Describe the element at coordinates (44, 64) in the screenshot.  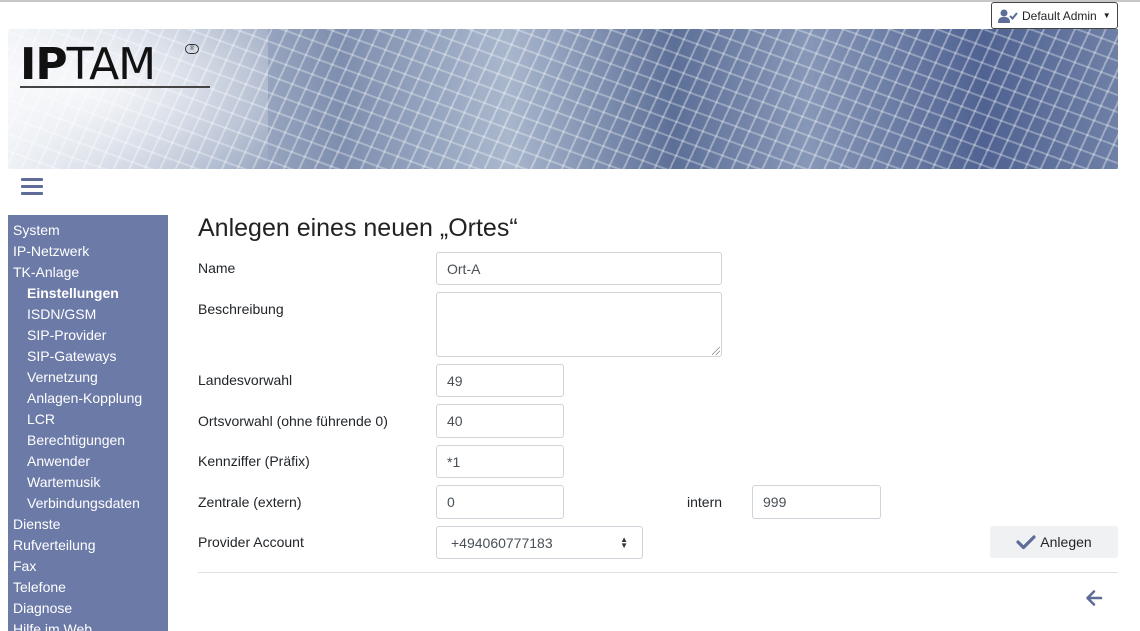
I see `logo-bold-text: IP` at that location.